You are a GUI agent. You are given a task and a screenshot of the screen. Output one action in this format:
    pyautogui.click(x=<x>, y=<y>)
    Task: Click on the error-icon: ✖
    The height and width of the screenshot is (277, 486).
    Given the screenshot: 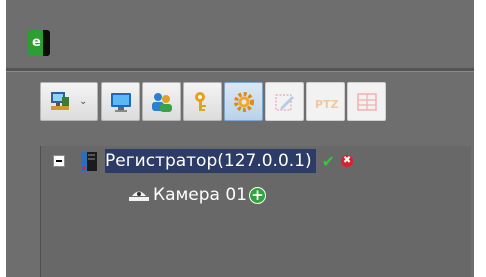 What is the action you would take?
    pyautogui.click(x=347, y=161)
    